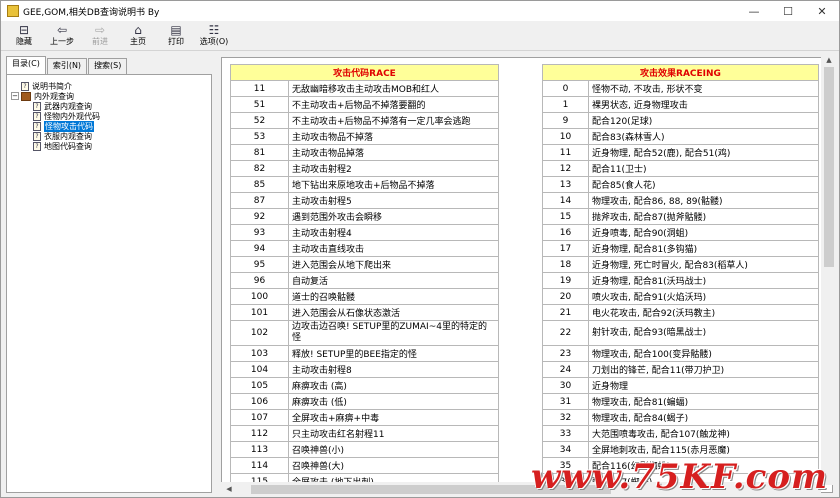  Describe the element at coordinates (754, 11) in the screenshot. I see `minimize-button: —` at that location.